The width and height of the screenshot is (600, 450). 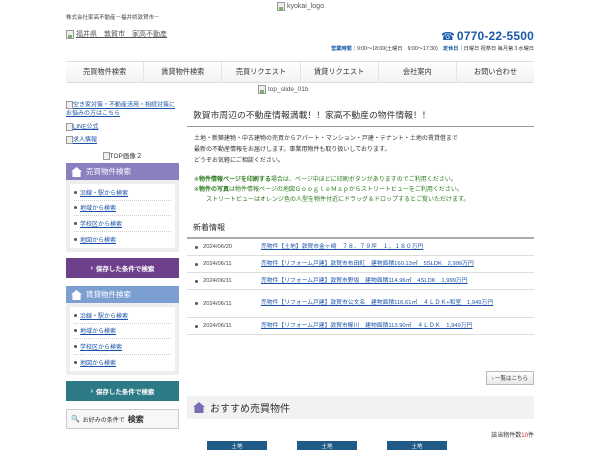 I want to click on kyokai-logo: kyokai_logo, so click(x=300, y=6).